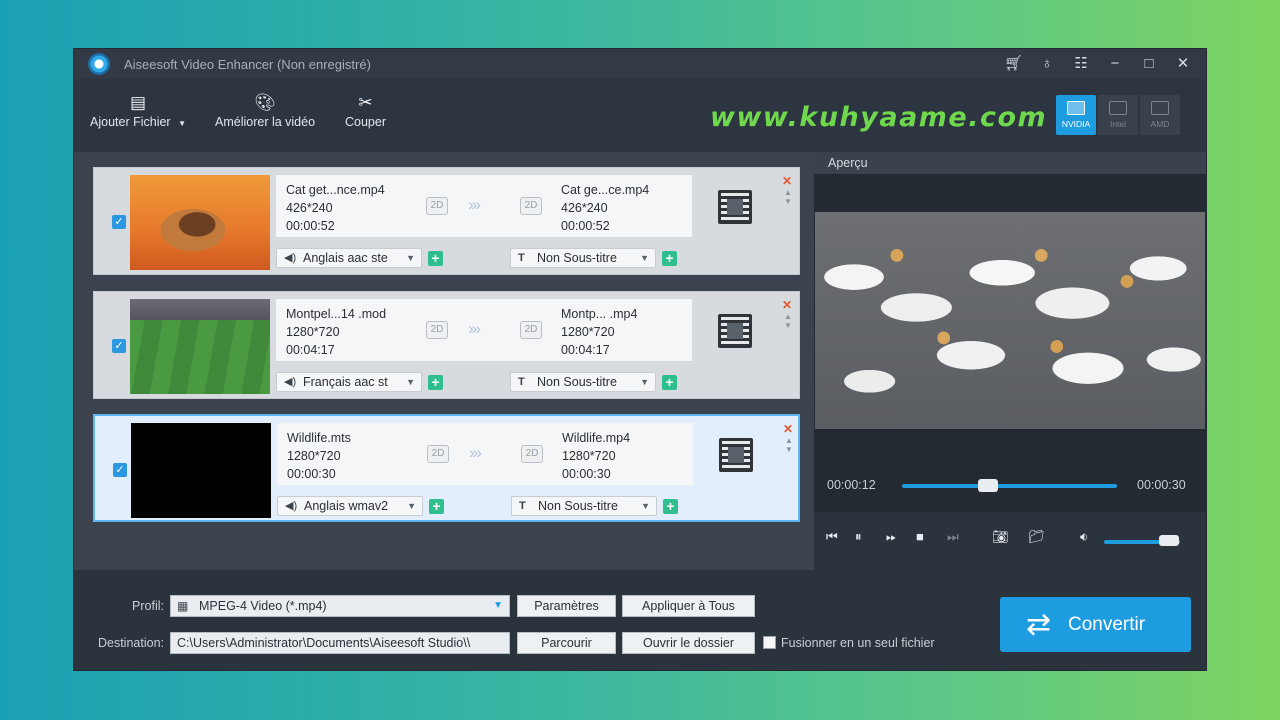 The image size is (1280, 720). What do you see at coordinates (858, 537) in the screenshot?
I see `pause-icon: ⏸︎` at bounding box center [858, 537].